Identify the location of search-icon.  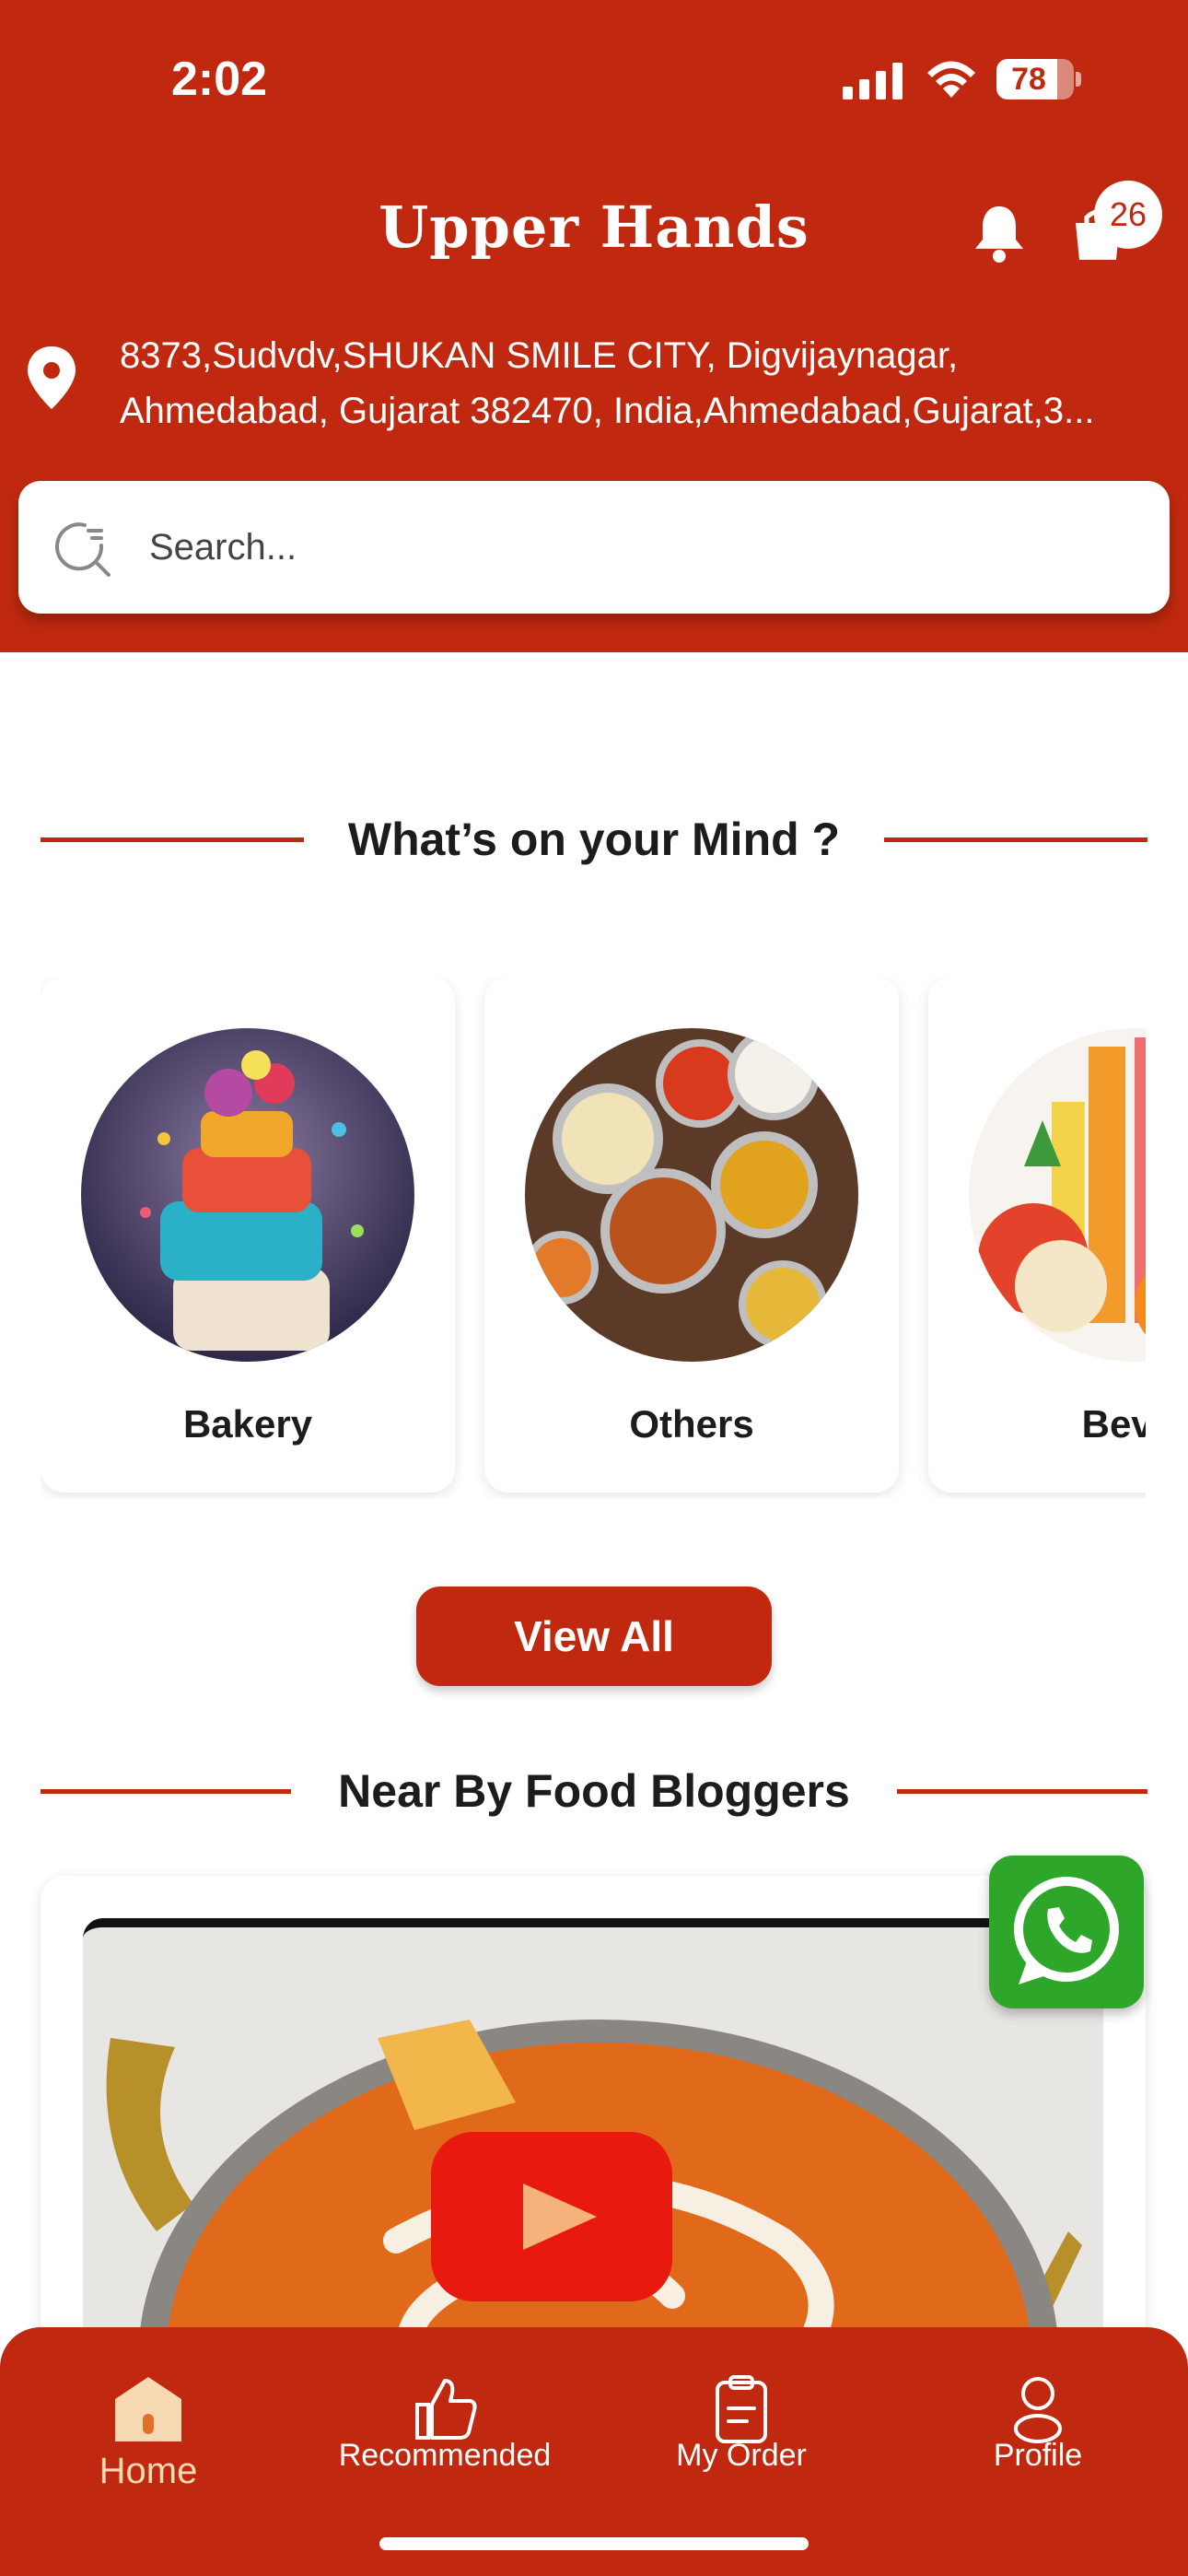
(83, 549).